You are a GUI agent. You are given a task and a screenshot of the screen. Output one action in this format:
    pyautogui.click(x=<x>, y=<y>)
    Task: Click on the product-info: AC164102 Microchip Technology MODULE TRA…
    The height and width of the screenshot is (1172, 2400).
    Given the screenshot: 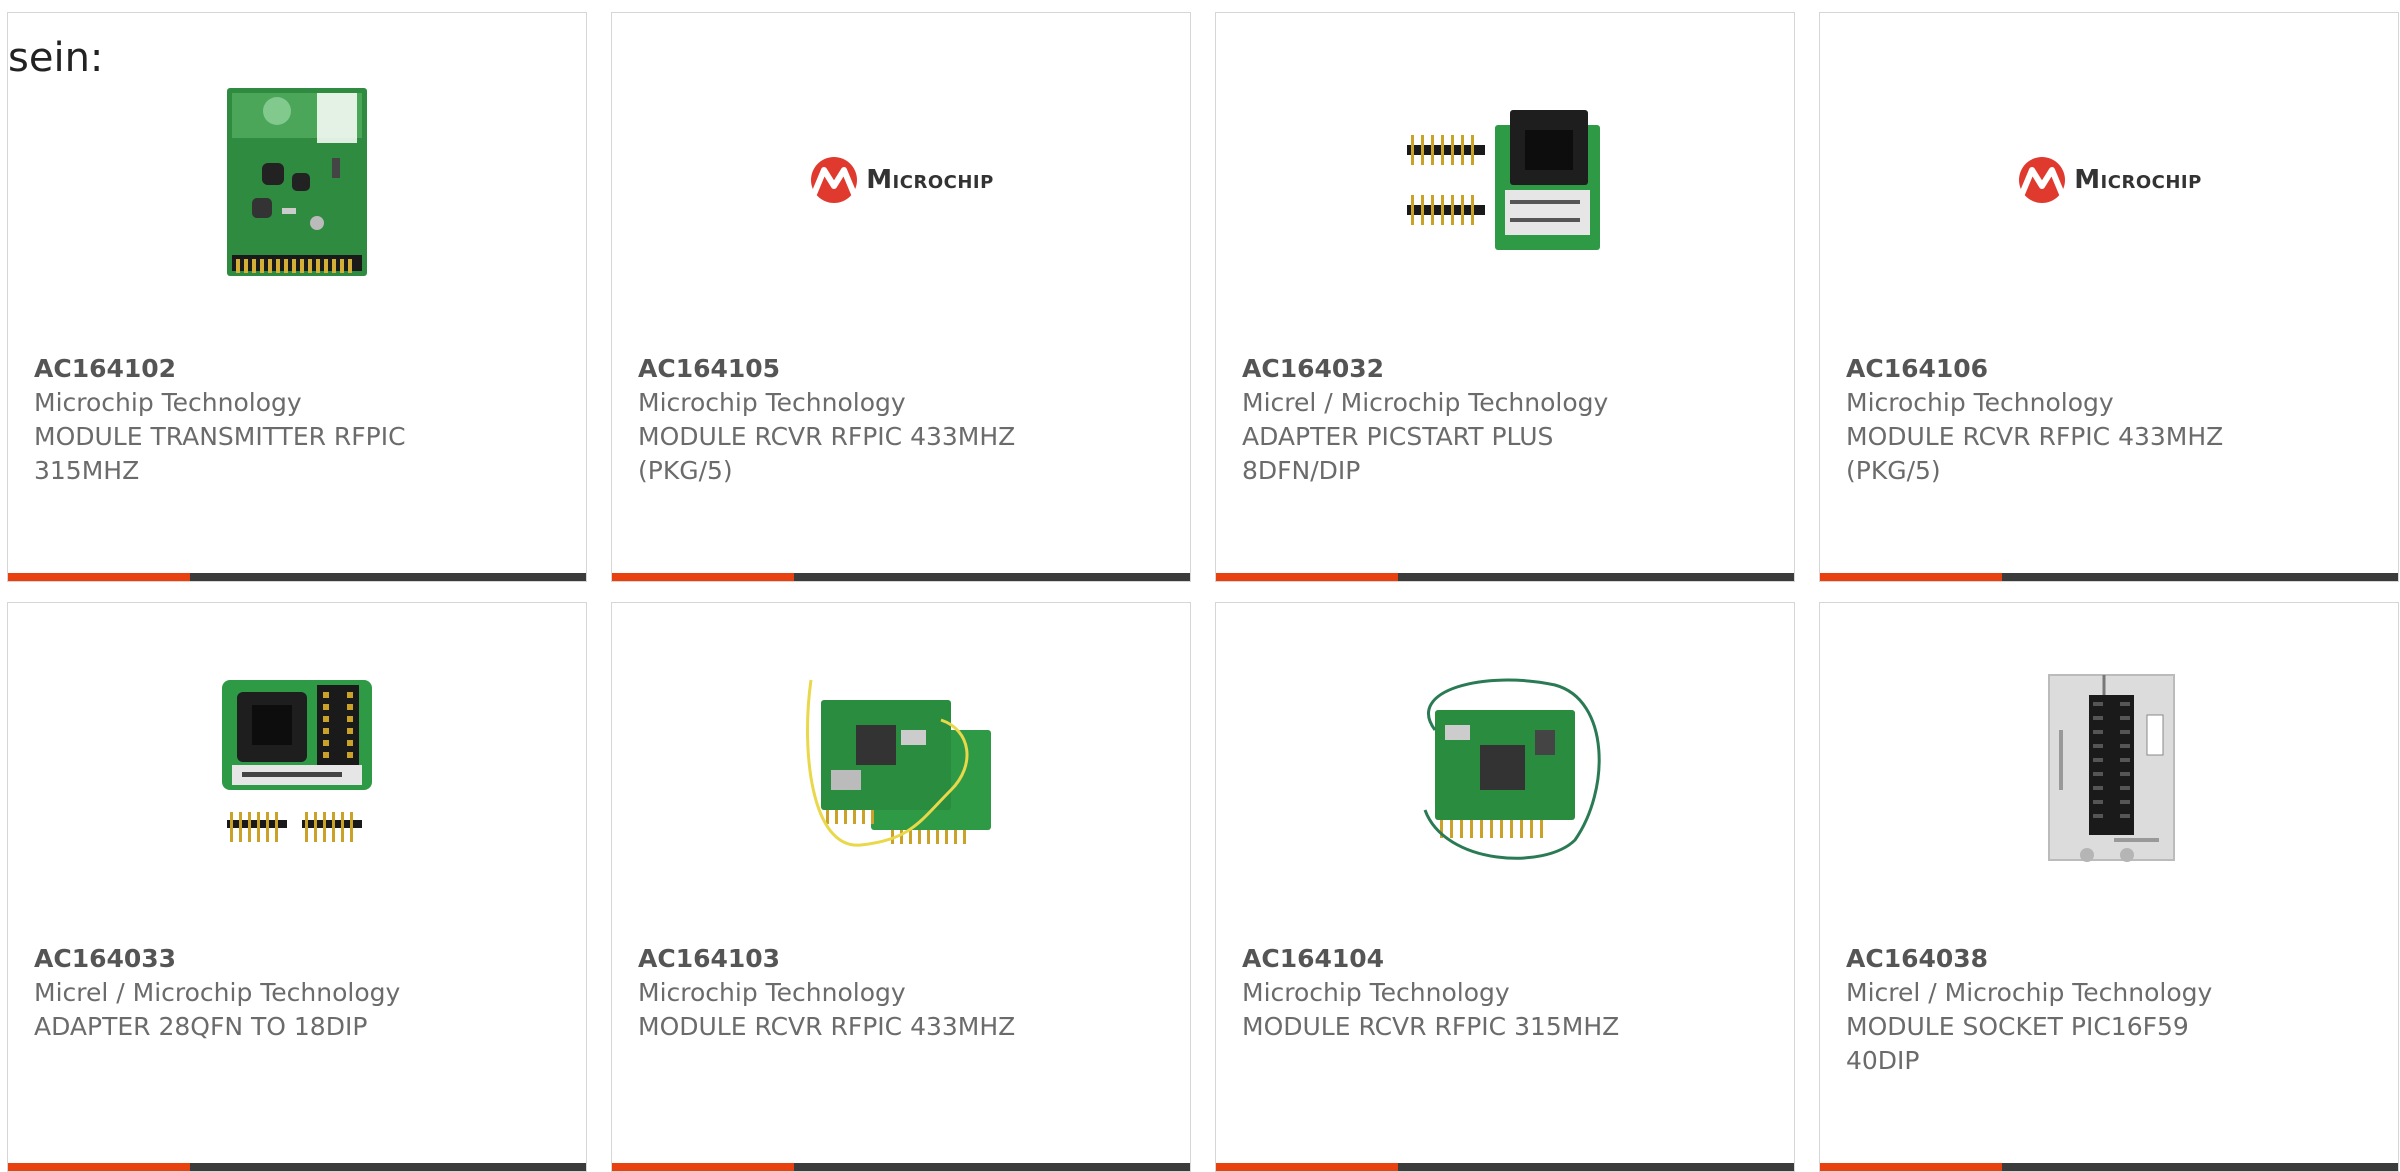 What is the action you would take?
    pyautogui.click(x=244, y=420)
    